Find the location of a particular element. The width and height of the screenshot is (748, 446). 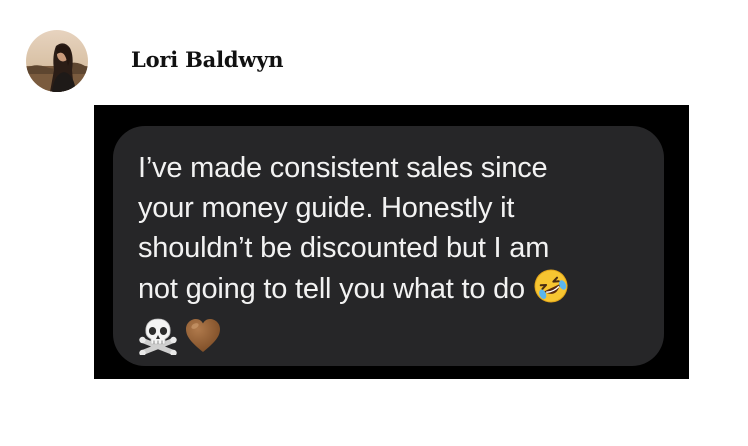

message-line-with-emoji: not going to tell you what to do is located at coordinates (389, 291).